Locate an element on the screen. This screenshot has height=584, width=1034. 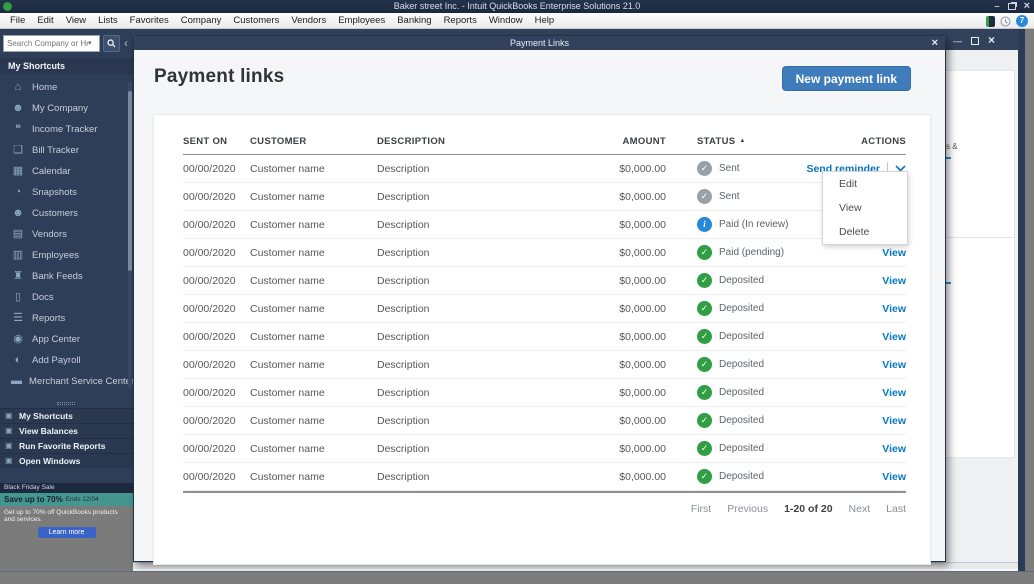
sidebar-section-header: Open Windows is located at coordinates (66, 460).